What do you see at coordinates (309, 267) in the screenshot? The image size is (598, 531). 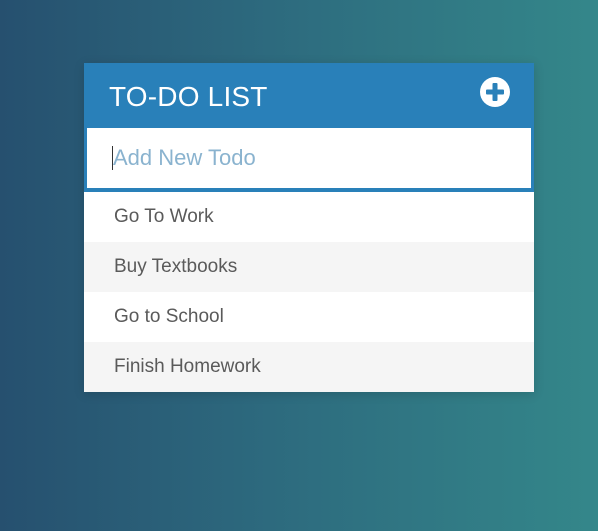 I see `todo-item: Buy Textbooks` at bounding box center [309, 267].